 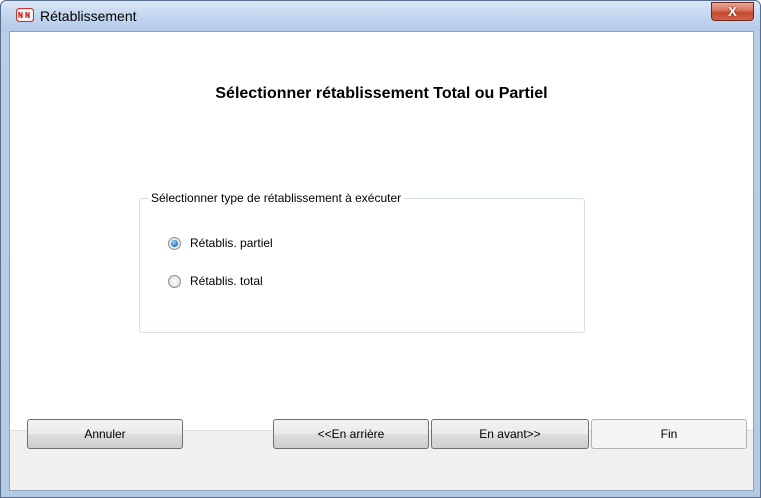 I want to click on radio-label-partial: Rétablis. partiel, so click(x=231, y=243).